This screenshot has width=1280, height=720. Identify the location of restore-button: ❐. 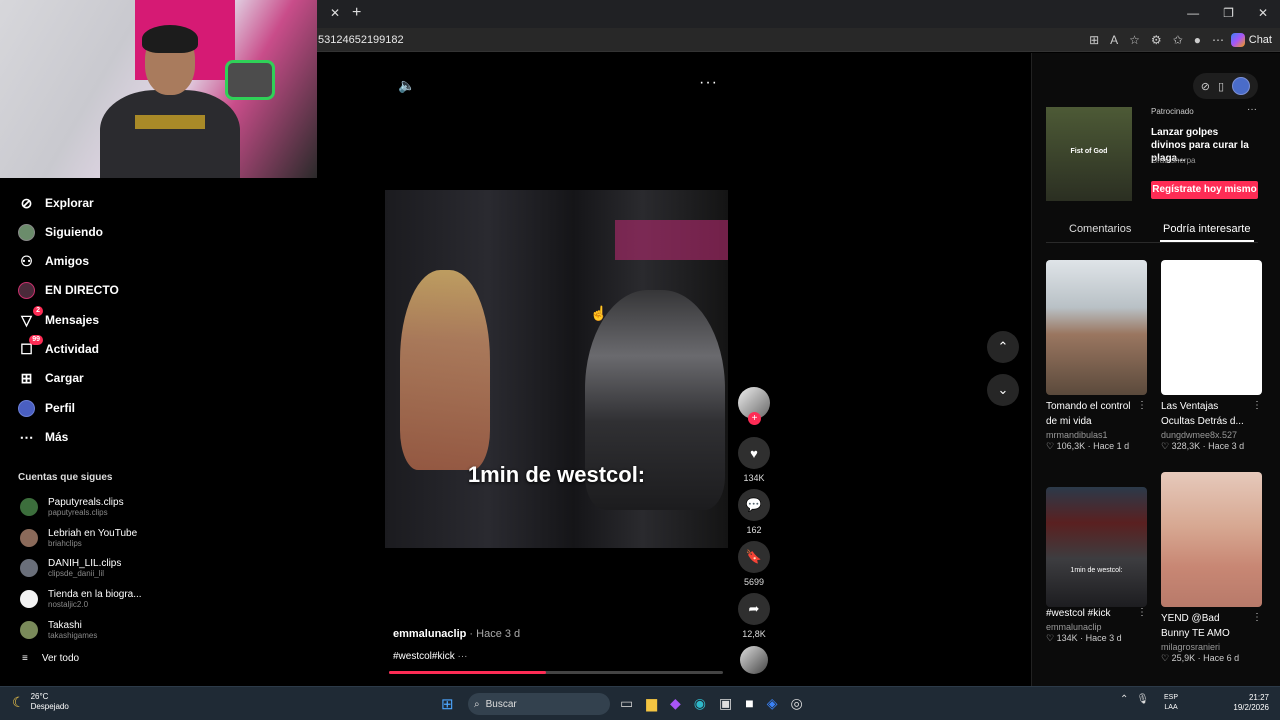
(1228, 13).